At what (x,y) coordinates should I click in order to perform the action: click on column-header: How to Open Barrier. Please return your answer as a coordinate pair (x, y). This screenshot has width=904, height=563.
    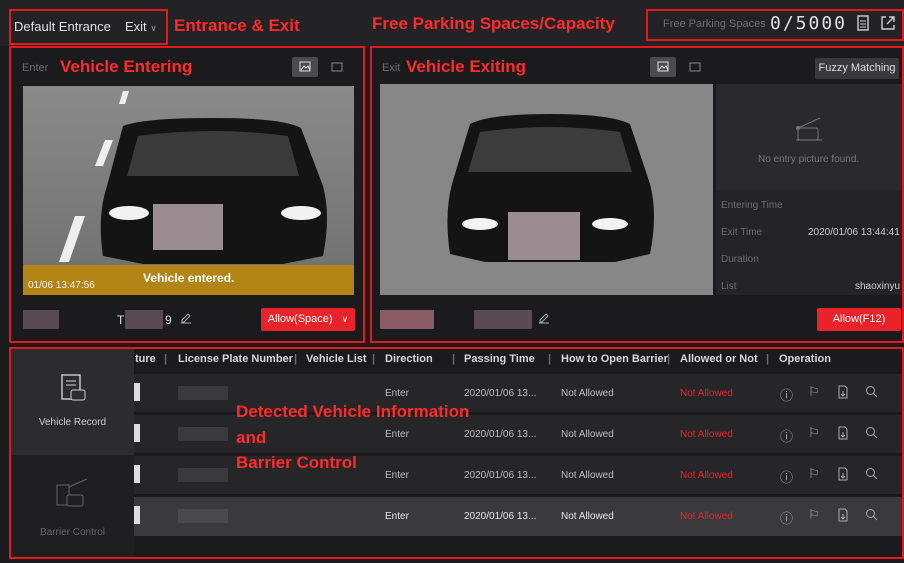
    Looking at the image, I should click on (614, 359).